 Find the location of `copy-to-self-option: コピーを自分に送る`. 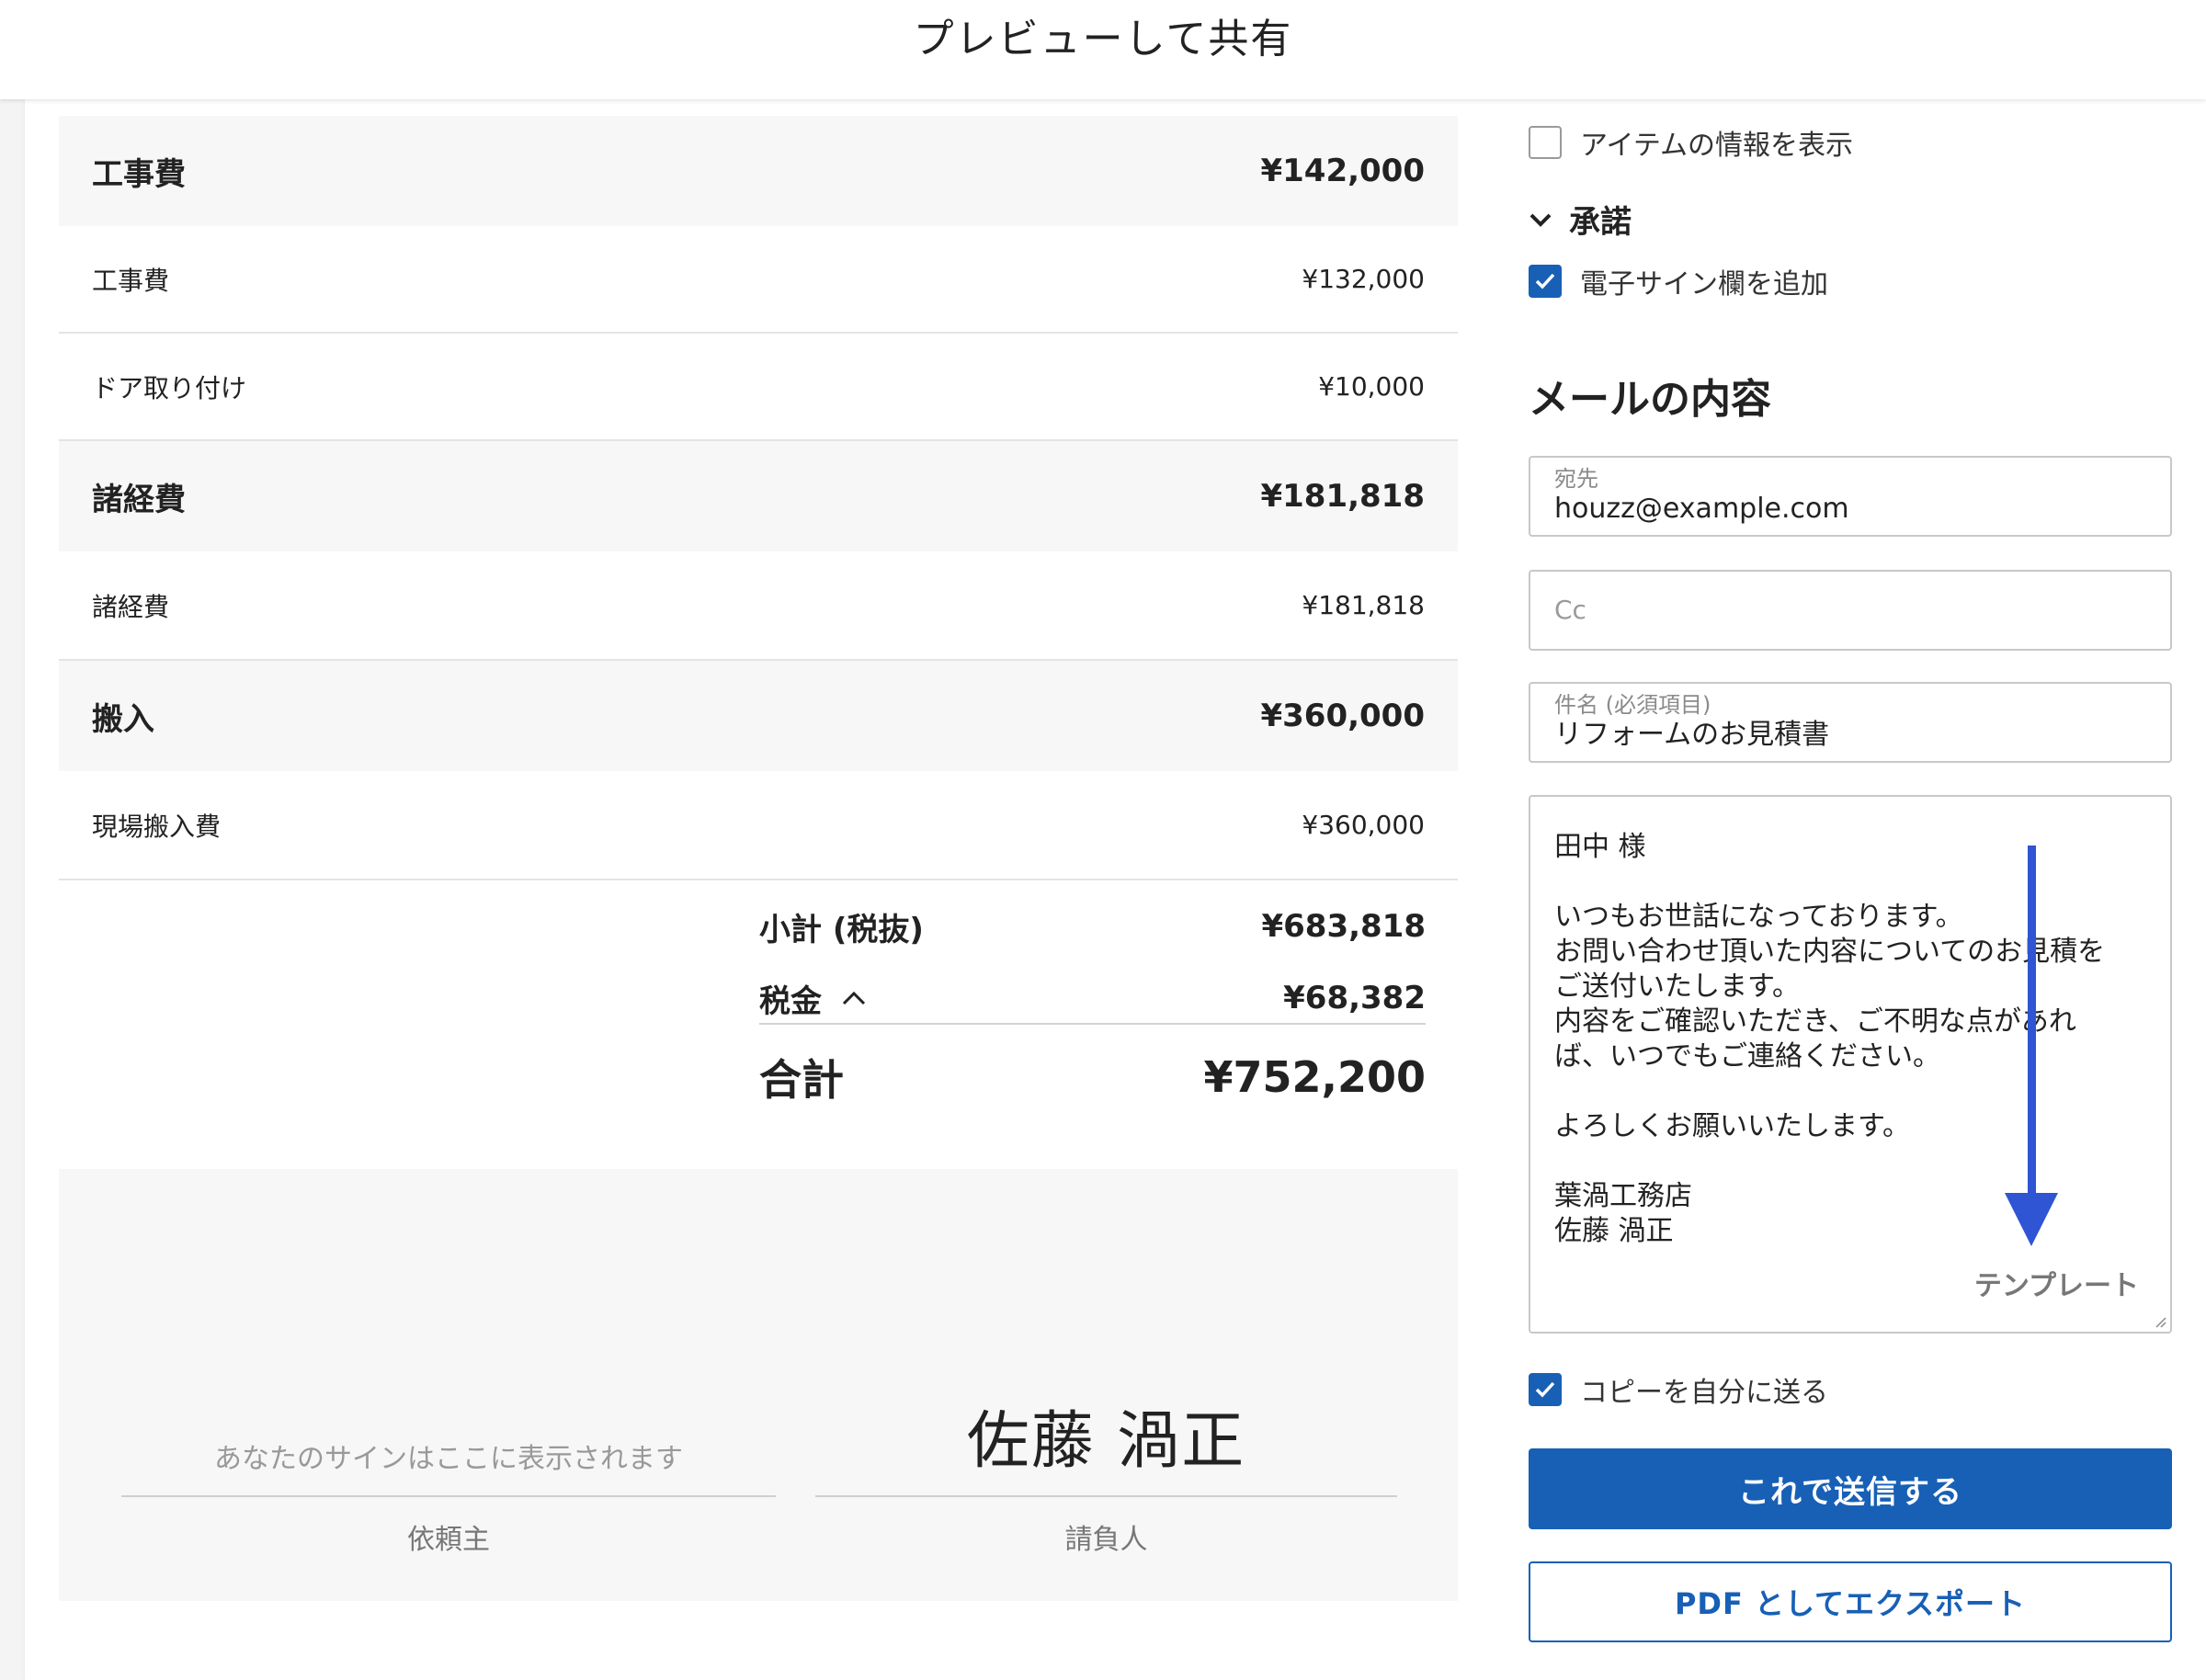

copy-to-self-option: コピーを自分に送る is located at coordinates (1678, 1389).